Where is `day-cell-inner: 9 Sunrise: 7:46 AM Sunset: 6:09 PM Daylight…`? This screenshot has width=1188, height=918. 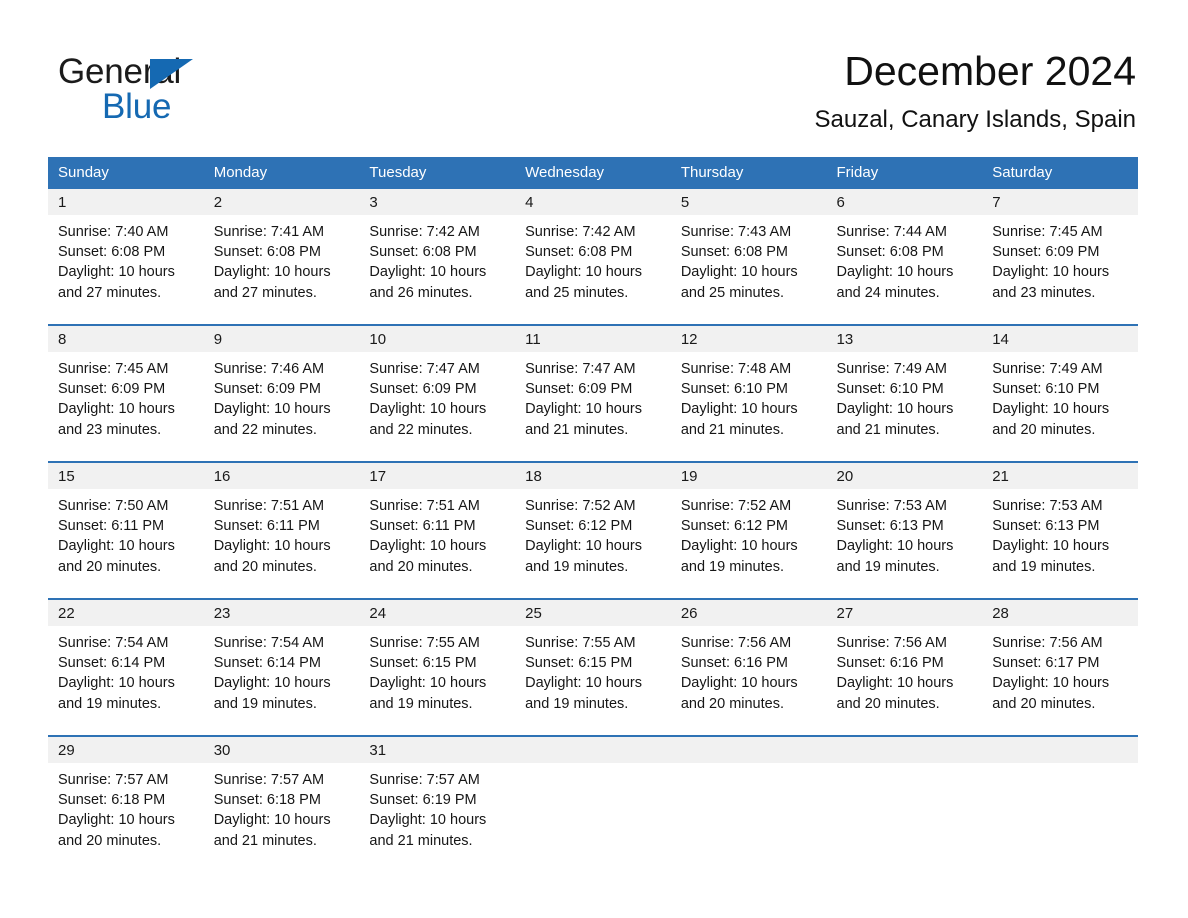
day-cell-inner: 9 Sunrise: 7:46 AM Sunset: 6:09 PM Daylight… is located at coordinates (281, 393).